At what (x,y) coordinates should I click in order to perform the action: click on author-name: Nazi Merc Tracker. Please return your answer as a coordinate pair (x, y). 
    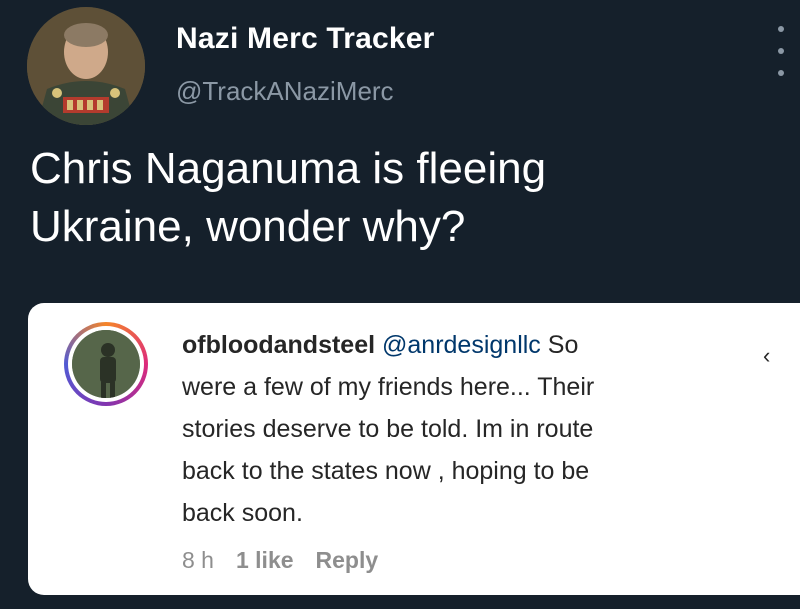
    Looking at the image, I should click on (305, 39).